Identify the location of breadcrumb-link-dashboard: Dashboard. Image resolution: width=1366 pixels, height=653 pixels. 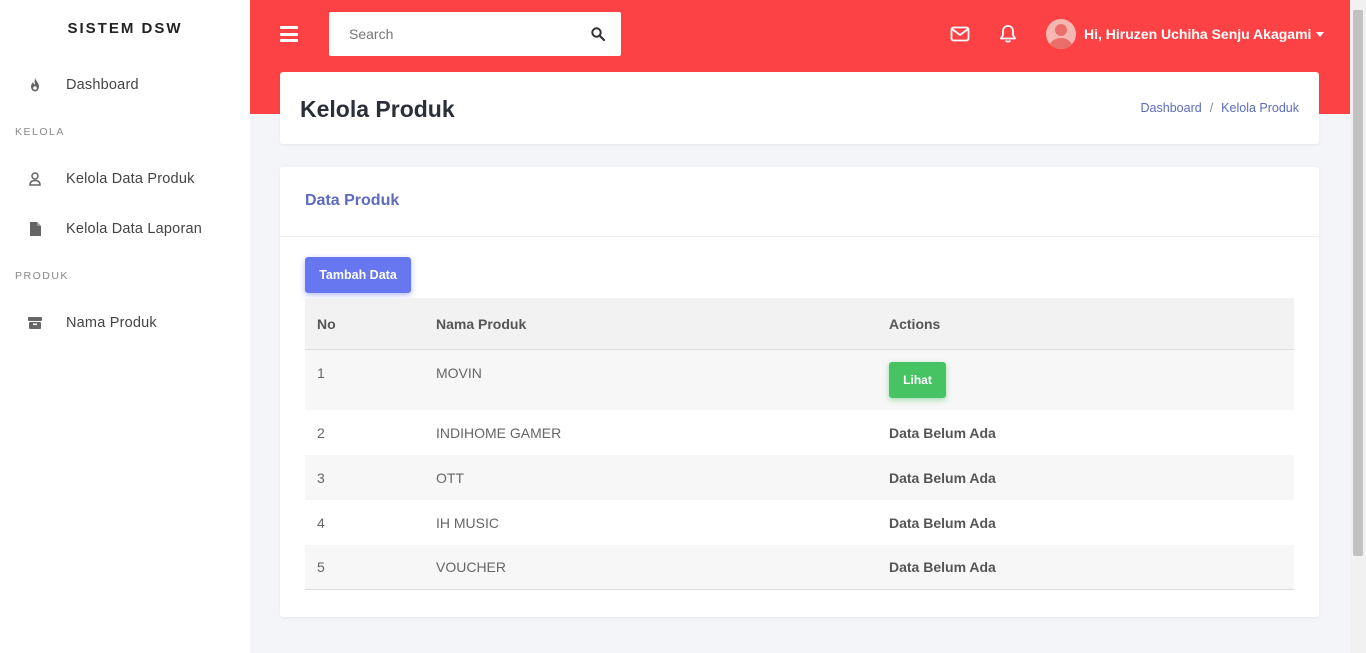
(1171, 108).